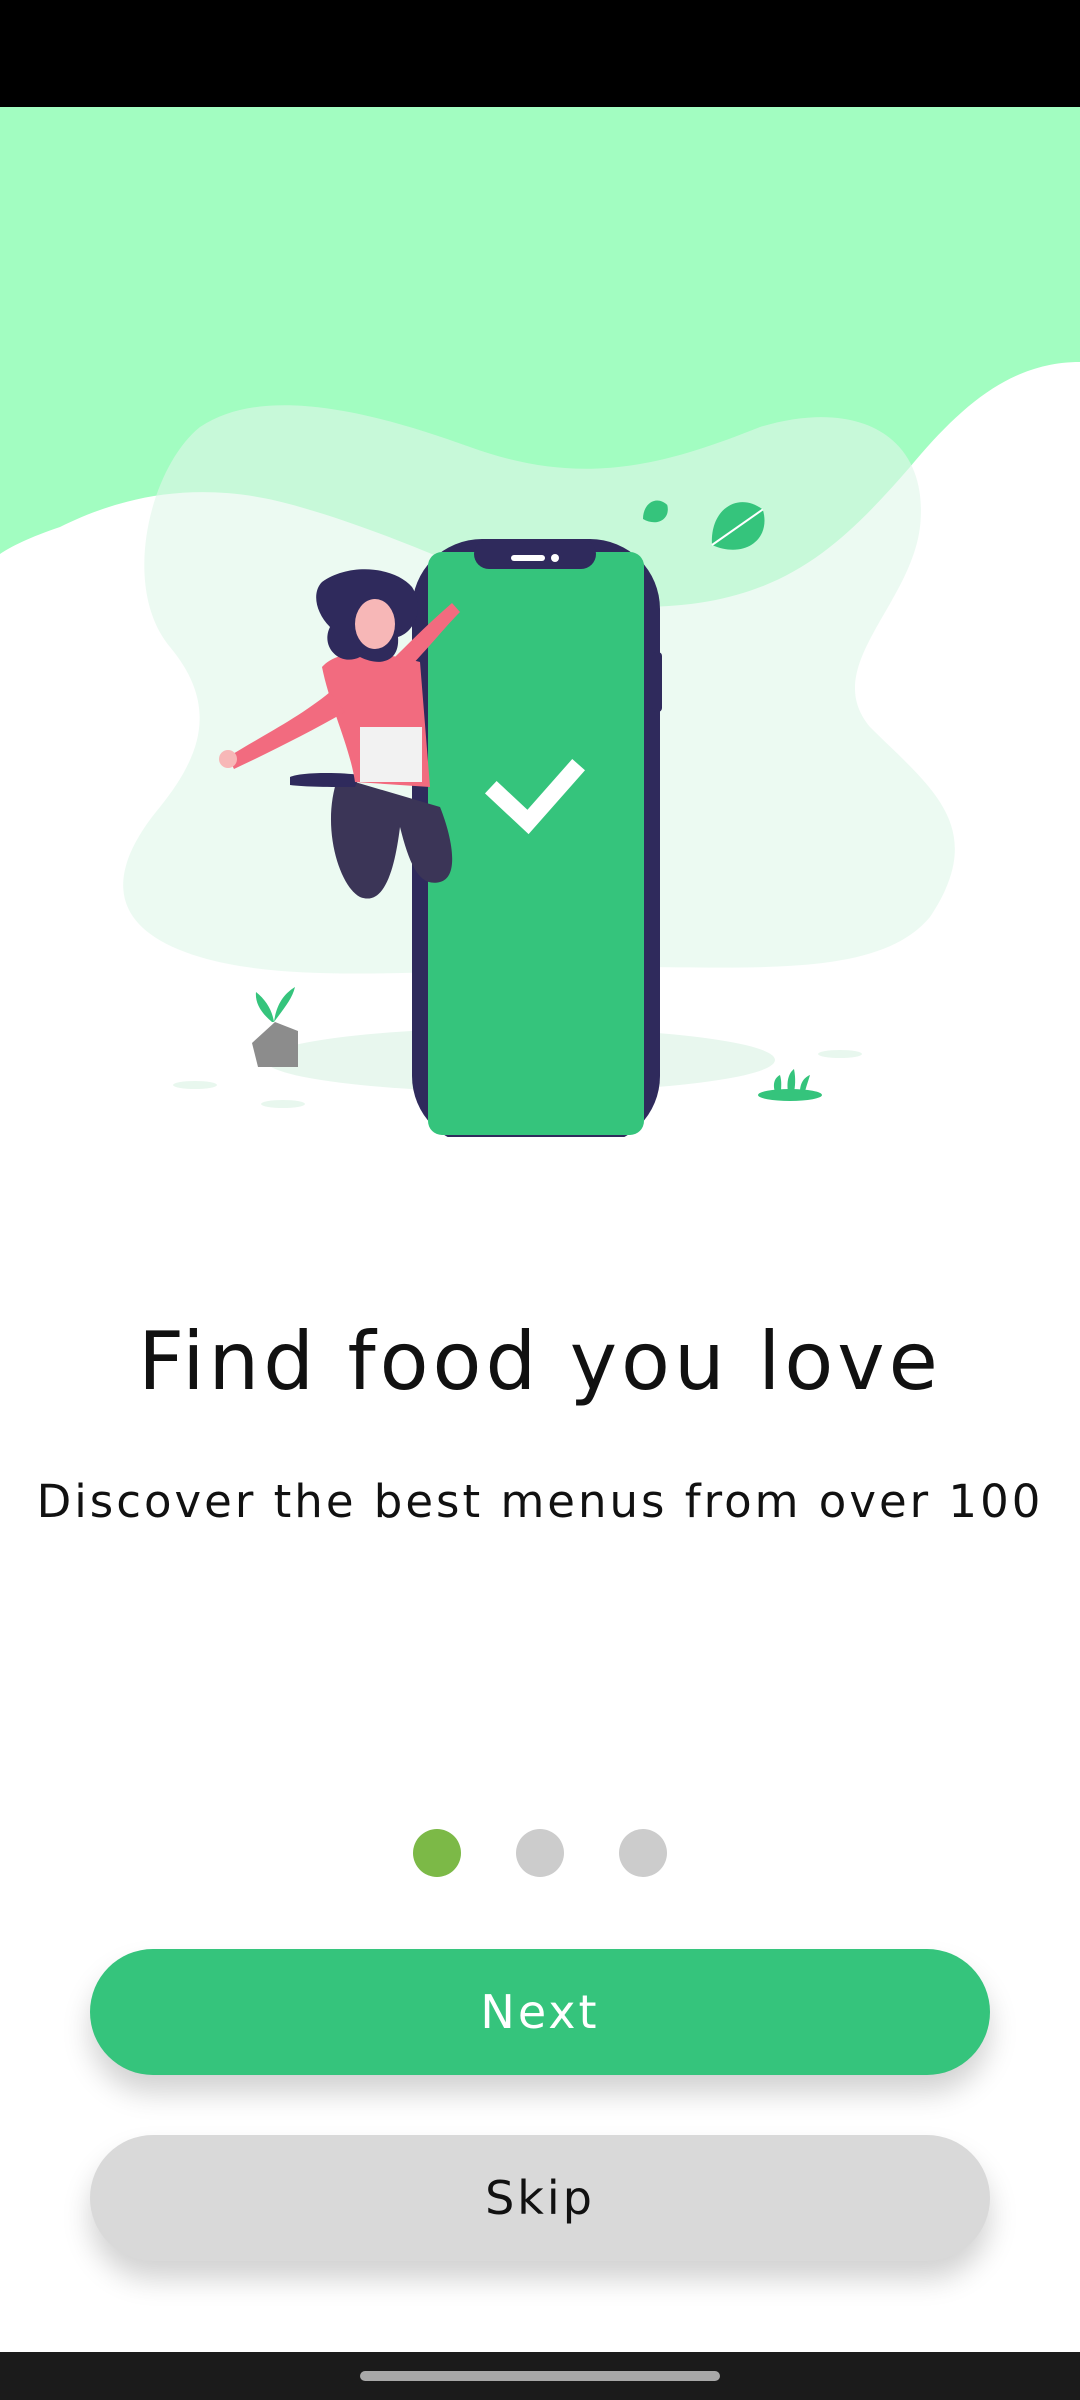 The height and width of the screenshot is (2400, 1080). What do you see at coordinates (540, 1361) in the screenshot?
I see `page-title: Find food you love` at bounding box center [540, 1361].